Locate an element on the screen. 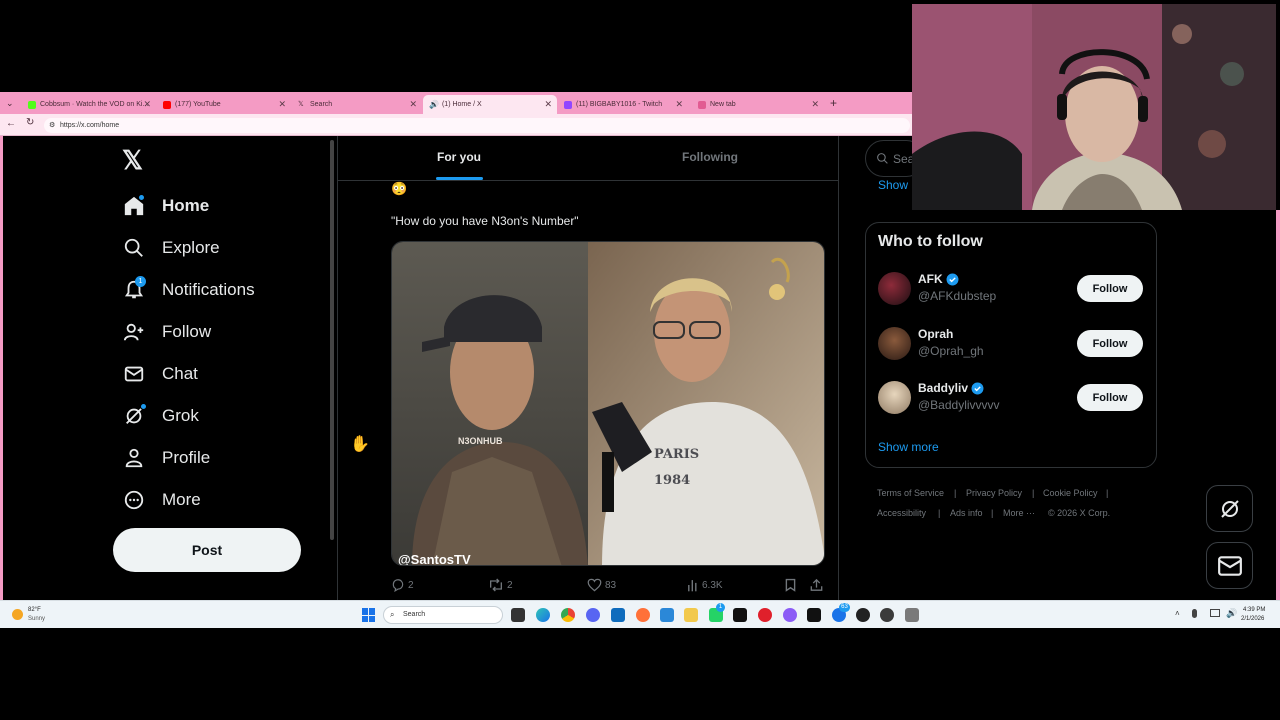  discord-icon is located at coordinates (593, 615).